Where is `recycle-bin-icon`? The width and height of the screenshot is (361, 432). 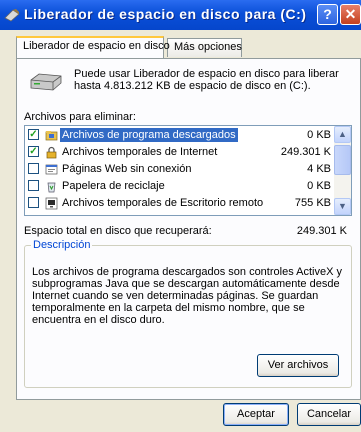 recycle-bin-icon is located at coordinates (51, 187).